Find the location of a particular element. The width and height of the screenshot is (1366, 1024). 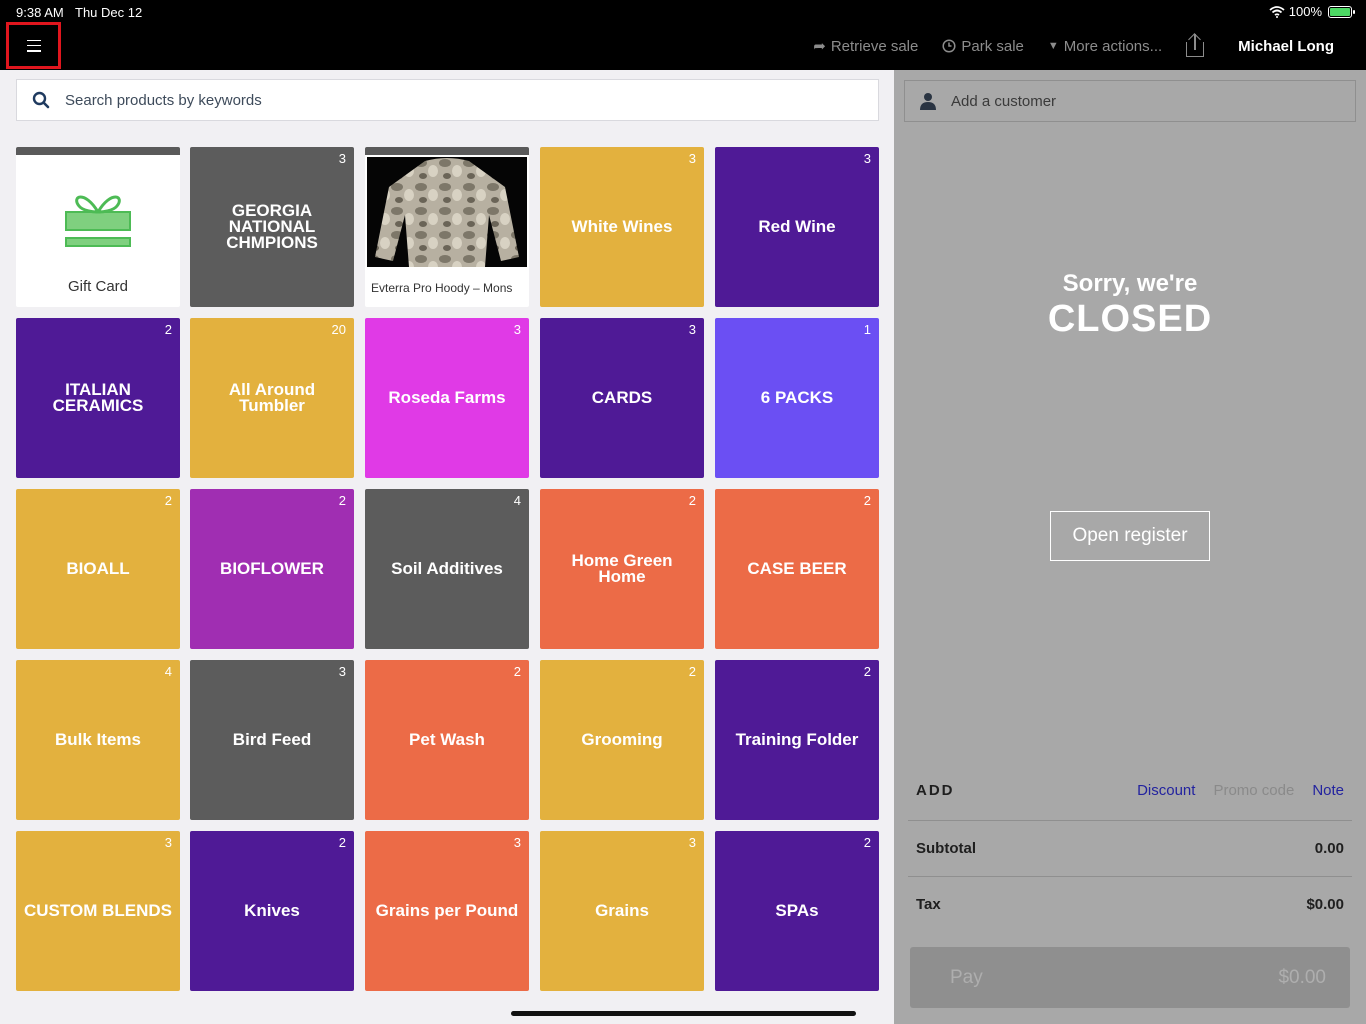

park-sale-label: Park sale is located at coordinates (992, 46).